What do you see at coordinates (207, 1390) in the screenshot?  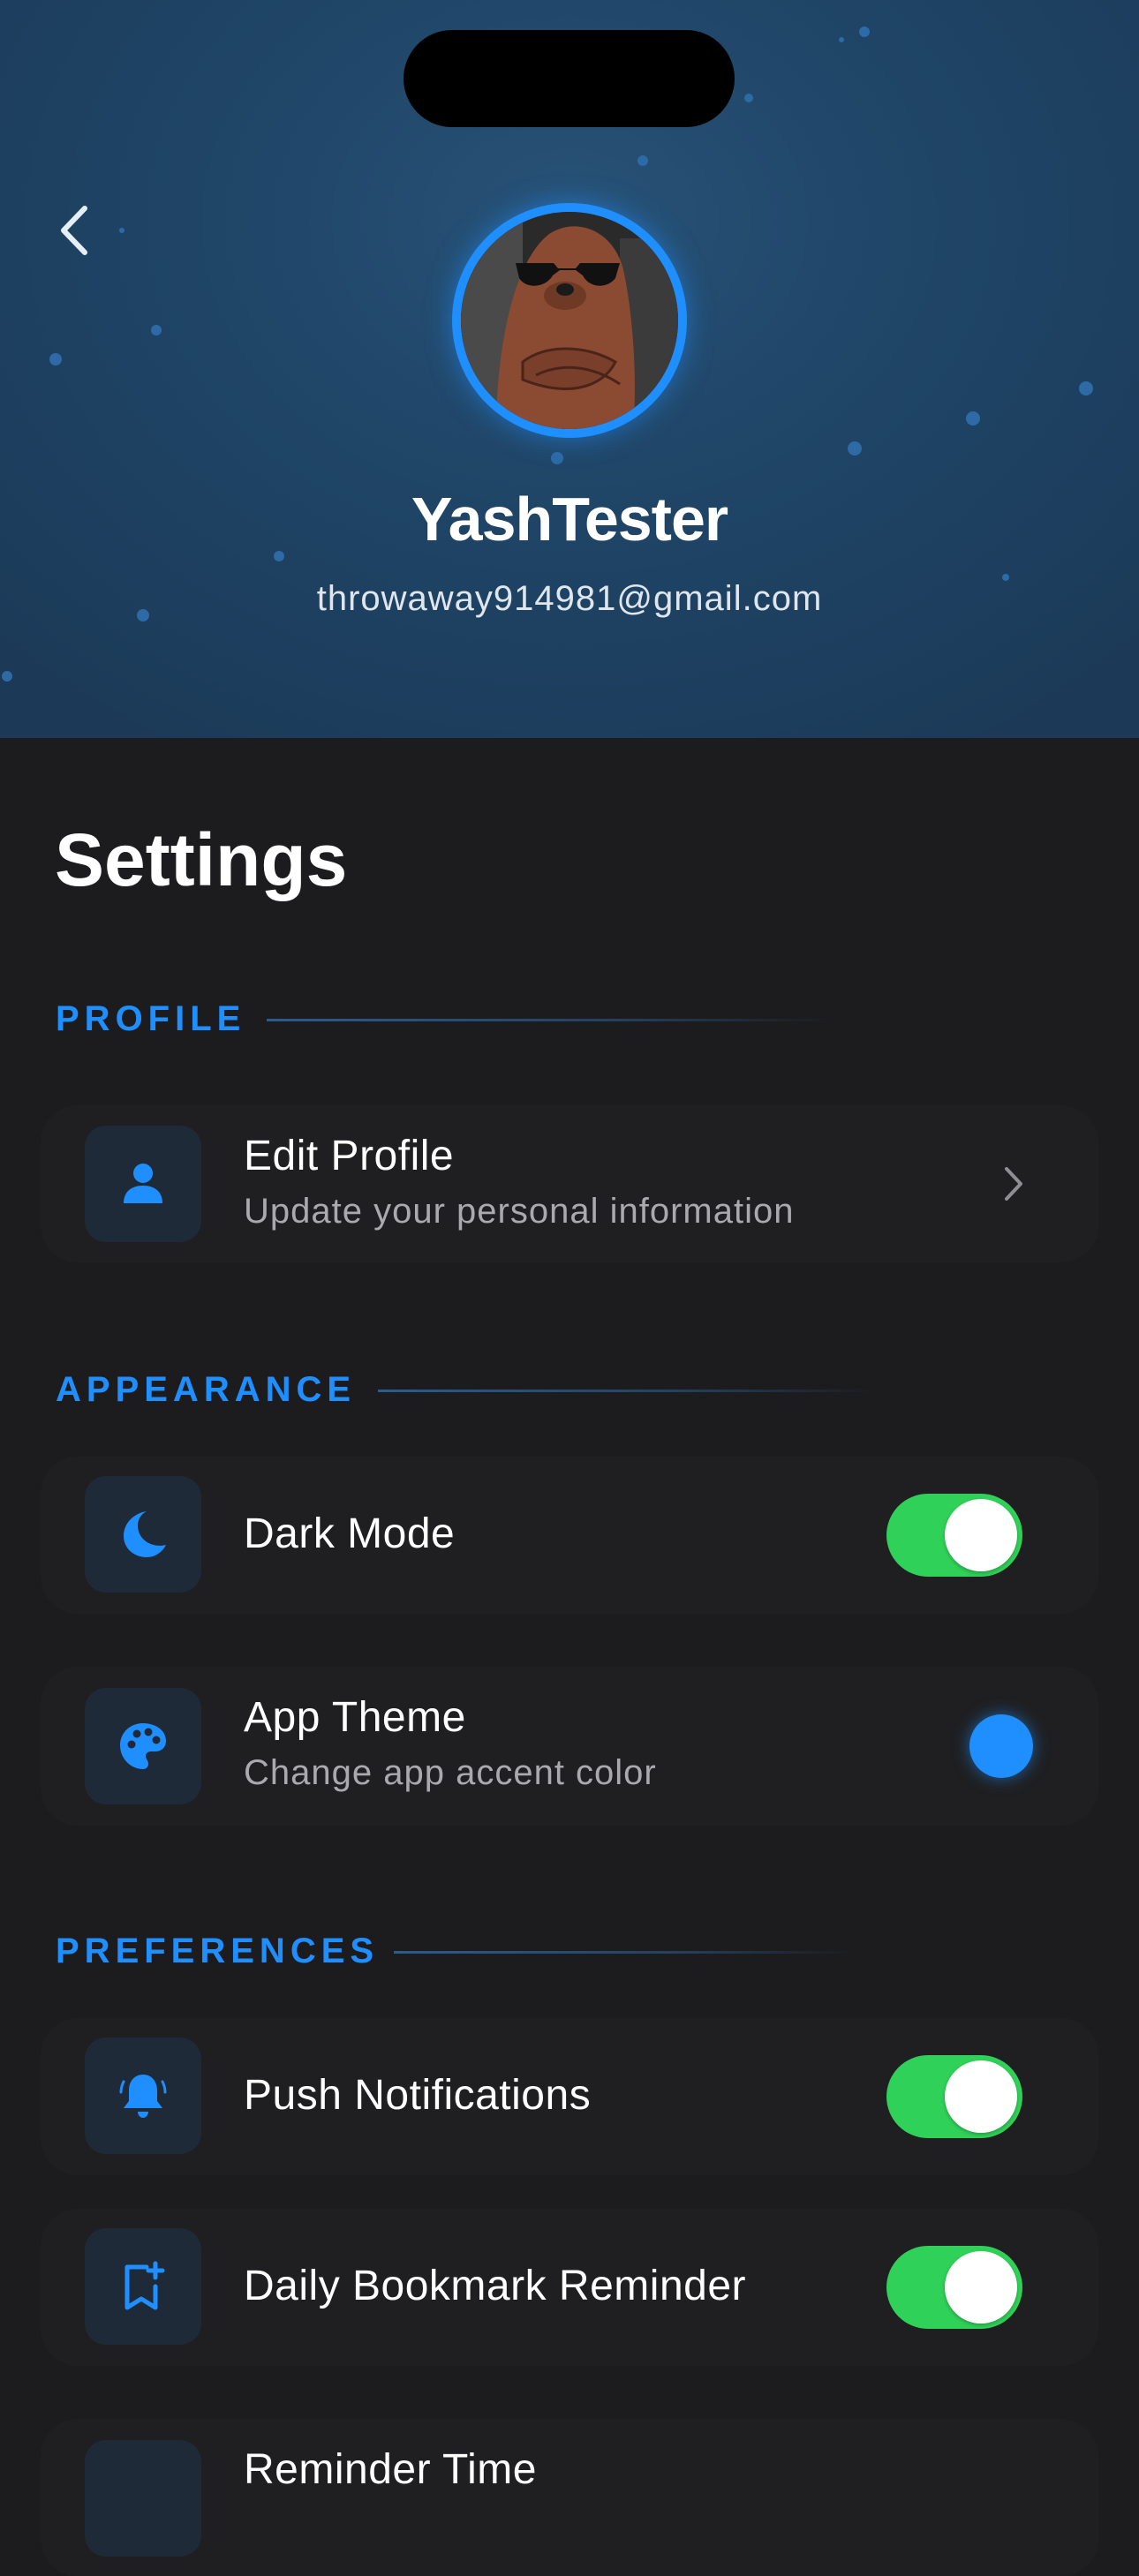 I see `section-label-appearance: APPEARANCE` at bounding box center [207, 1390].